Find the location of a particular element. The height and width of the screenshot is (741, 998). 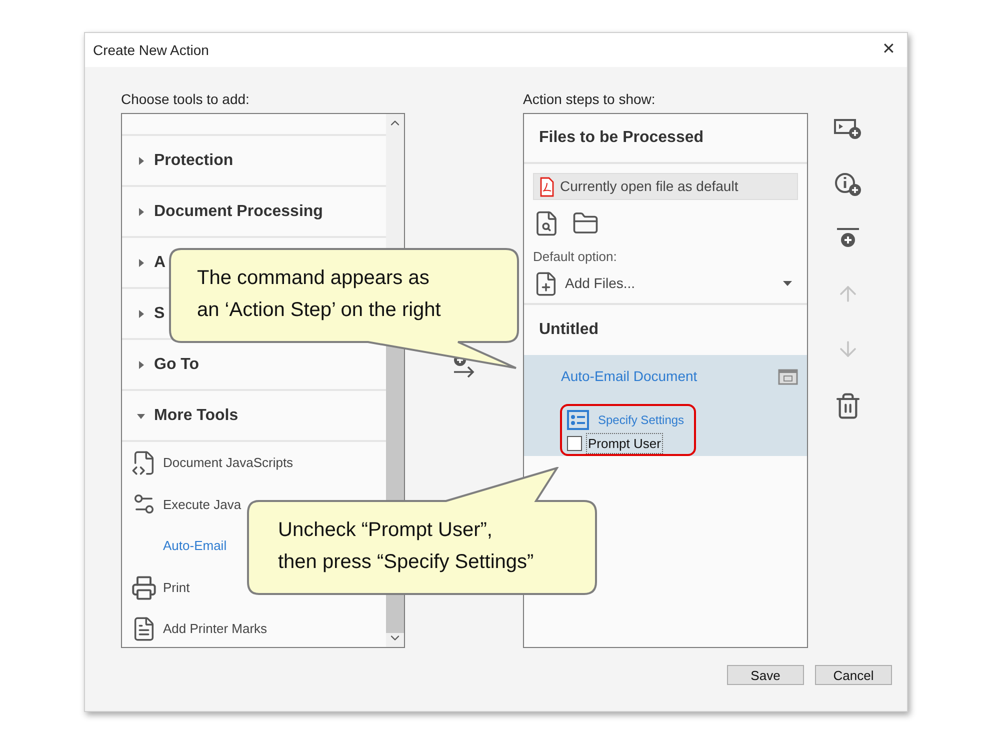

action-step: Auto-Email Document Specify Settings Prompt User is located at coordinates (665, 405).